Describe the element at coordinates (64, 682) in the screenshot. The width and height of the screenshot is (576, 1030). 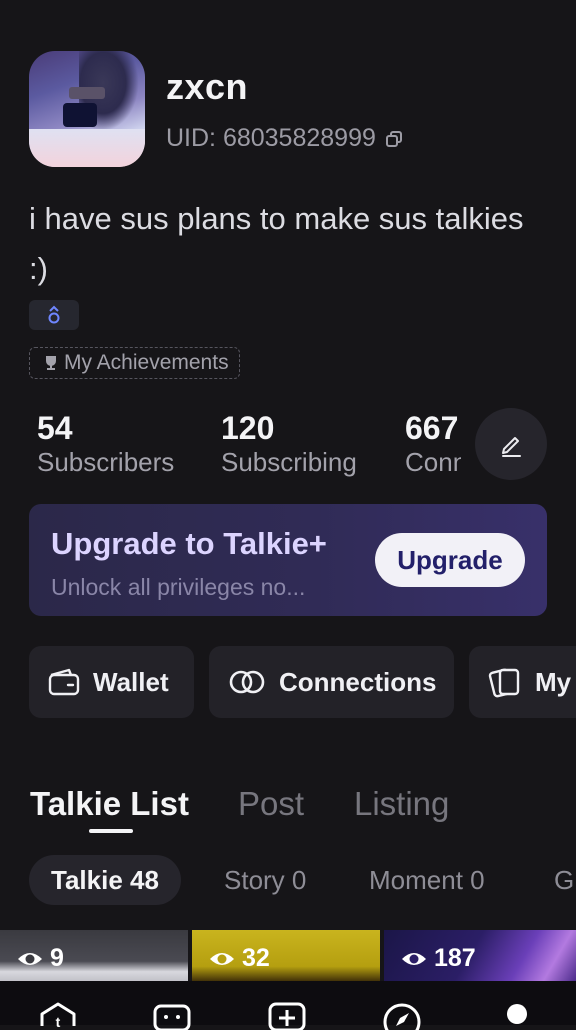
I see `wallet-icon` at that location.